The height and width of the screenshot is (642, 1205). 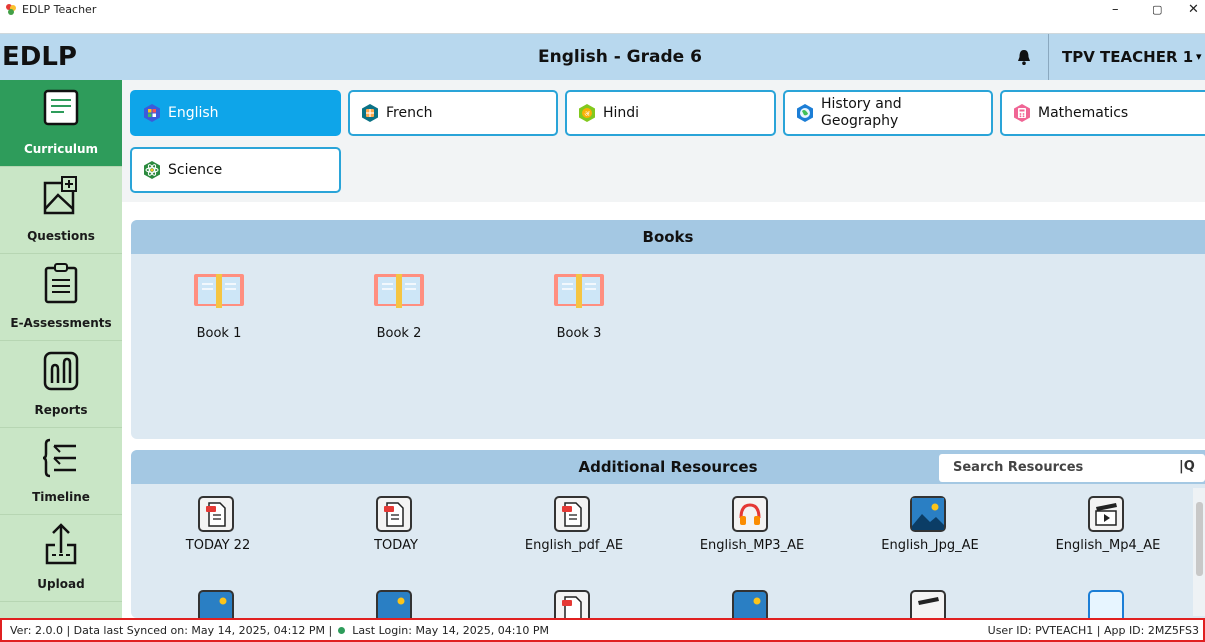 What do you see at coordinates (193, 112) in the screenshot?
I see `tab-label: English` at bounding box center [193, 112].